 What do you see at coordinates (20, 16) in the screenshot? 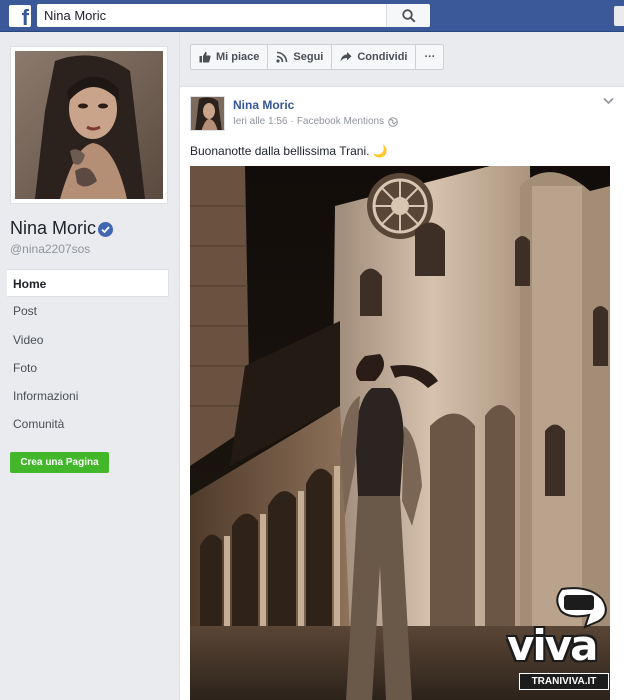
I see `facebook-logo-icon: f` at bounding box center [20, 16].